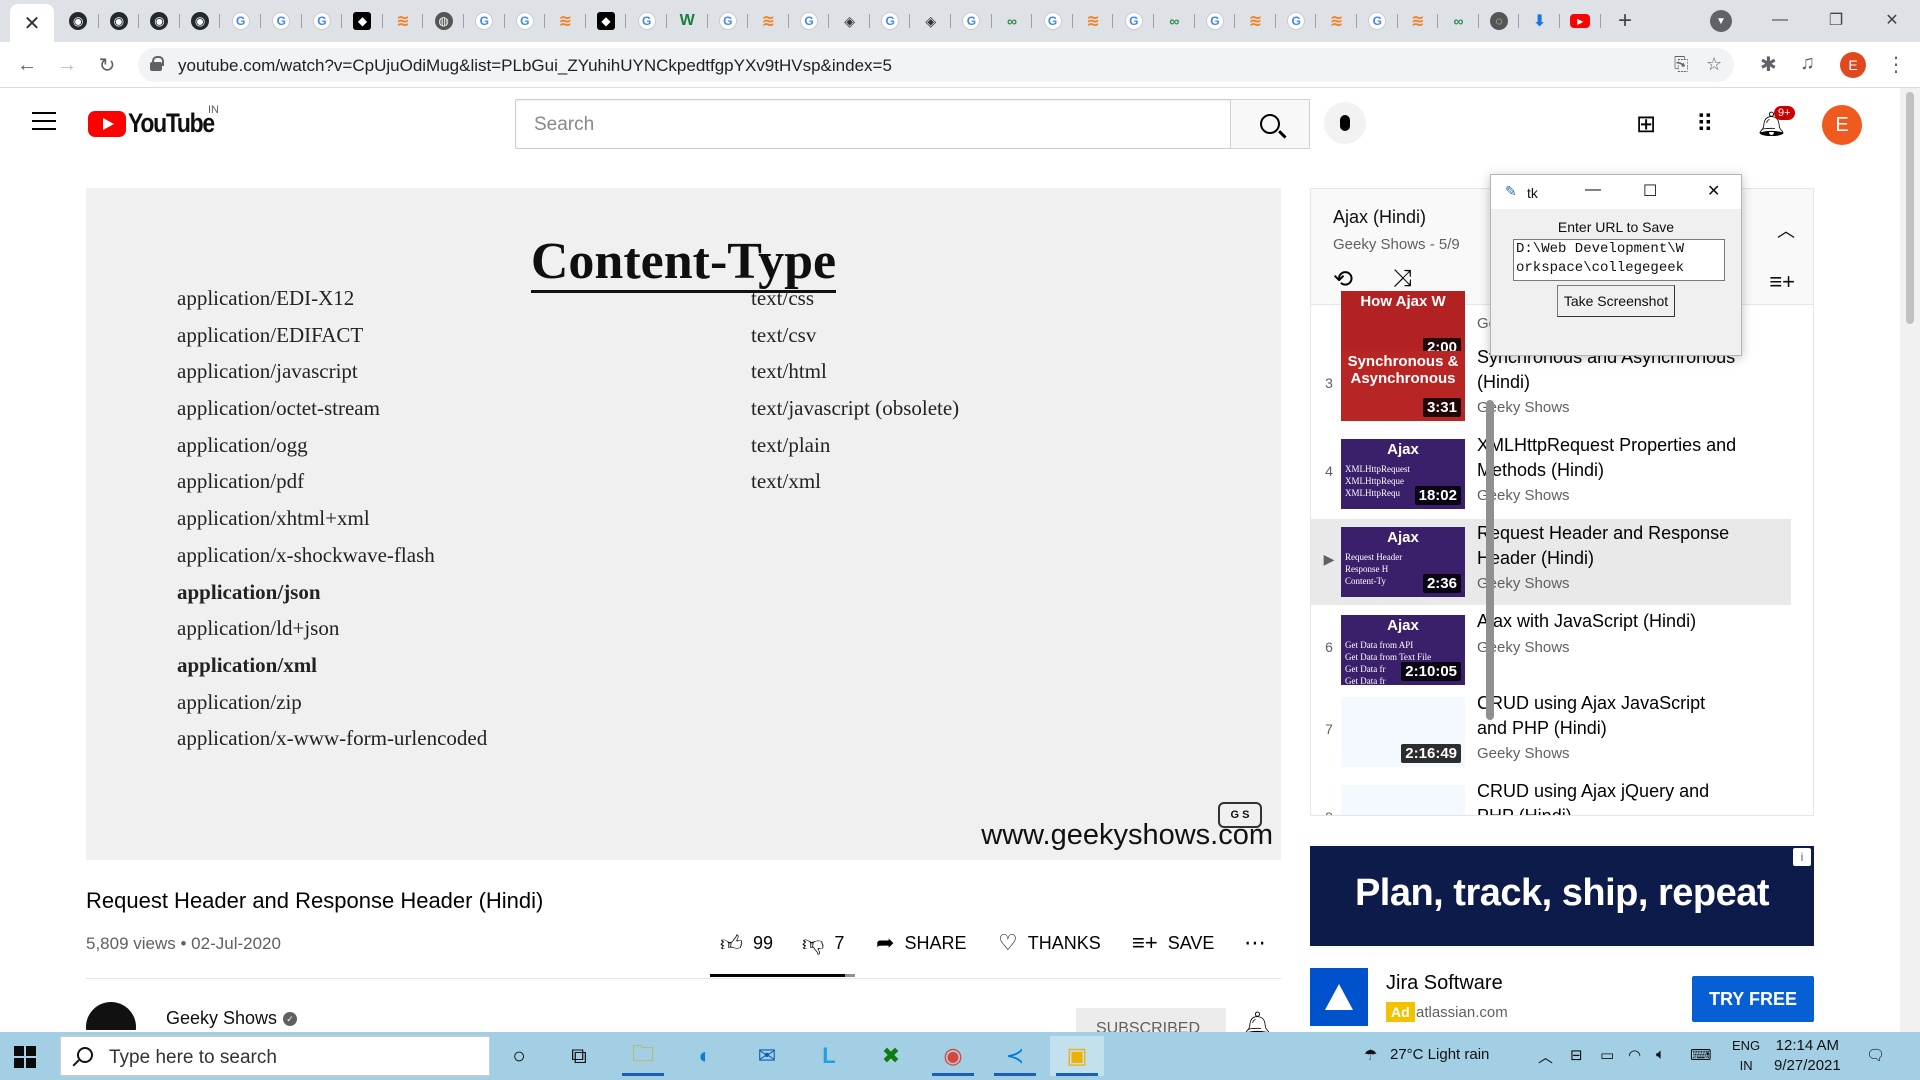 Image resolution: width=1920 pixels, height=1080 pixels. Describe the element at coordinates (107, 65) in the screenshot. I see `reload-button: ↻` at that location.